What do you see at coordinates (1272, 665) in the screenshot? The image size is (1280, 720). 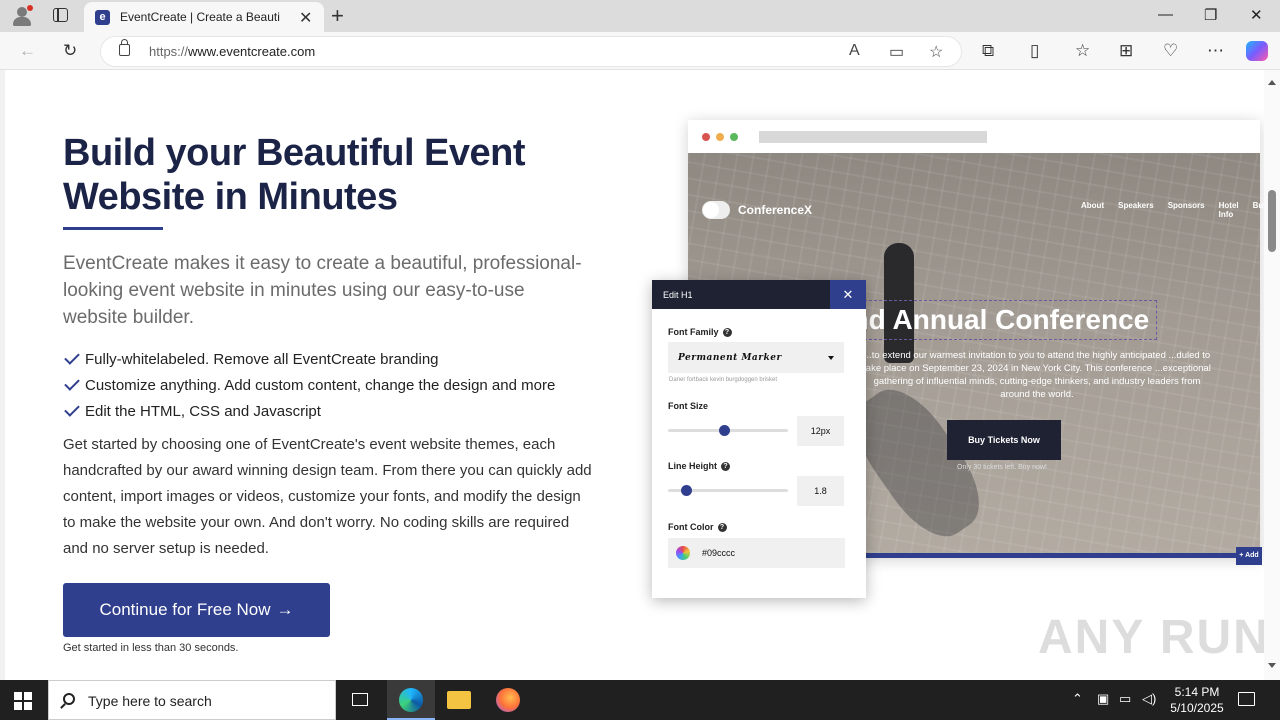 I see `scroll-down-icon` at bounding box center [1272, 665].